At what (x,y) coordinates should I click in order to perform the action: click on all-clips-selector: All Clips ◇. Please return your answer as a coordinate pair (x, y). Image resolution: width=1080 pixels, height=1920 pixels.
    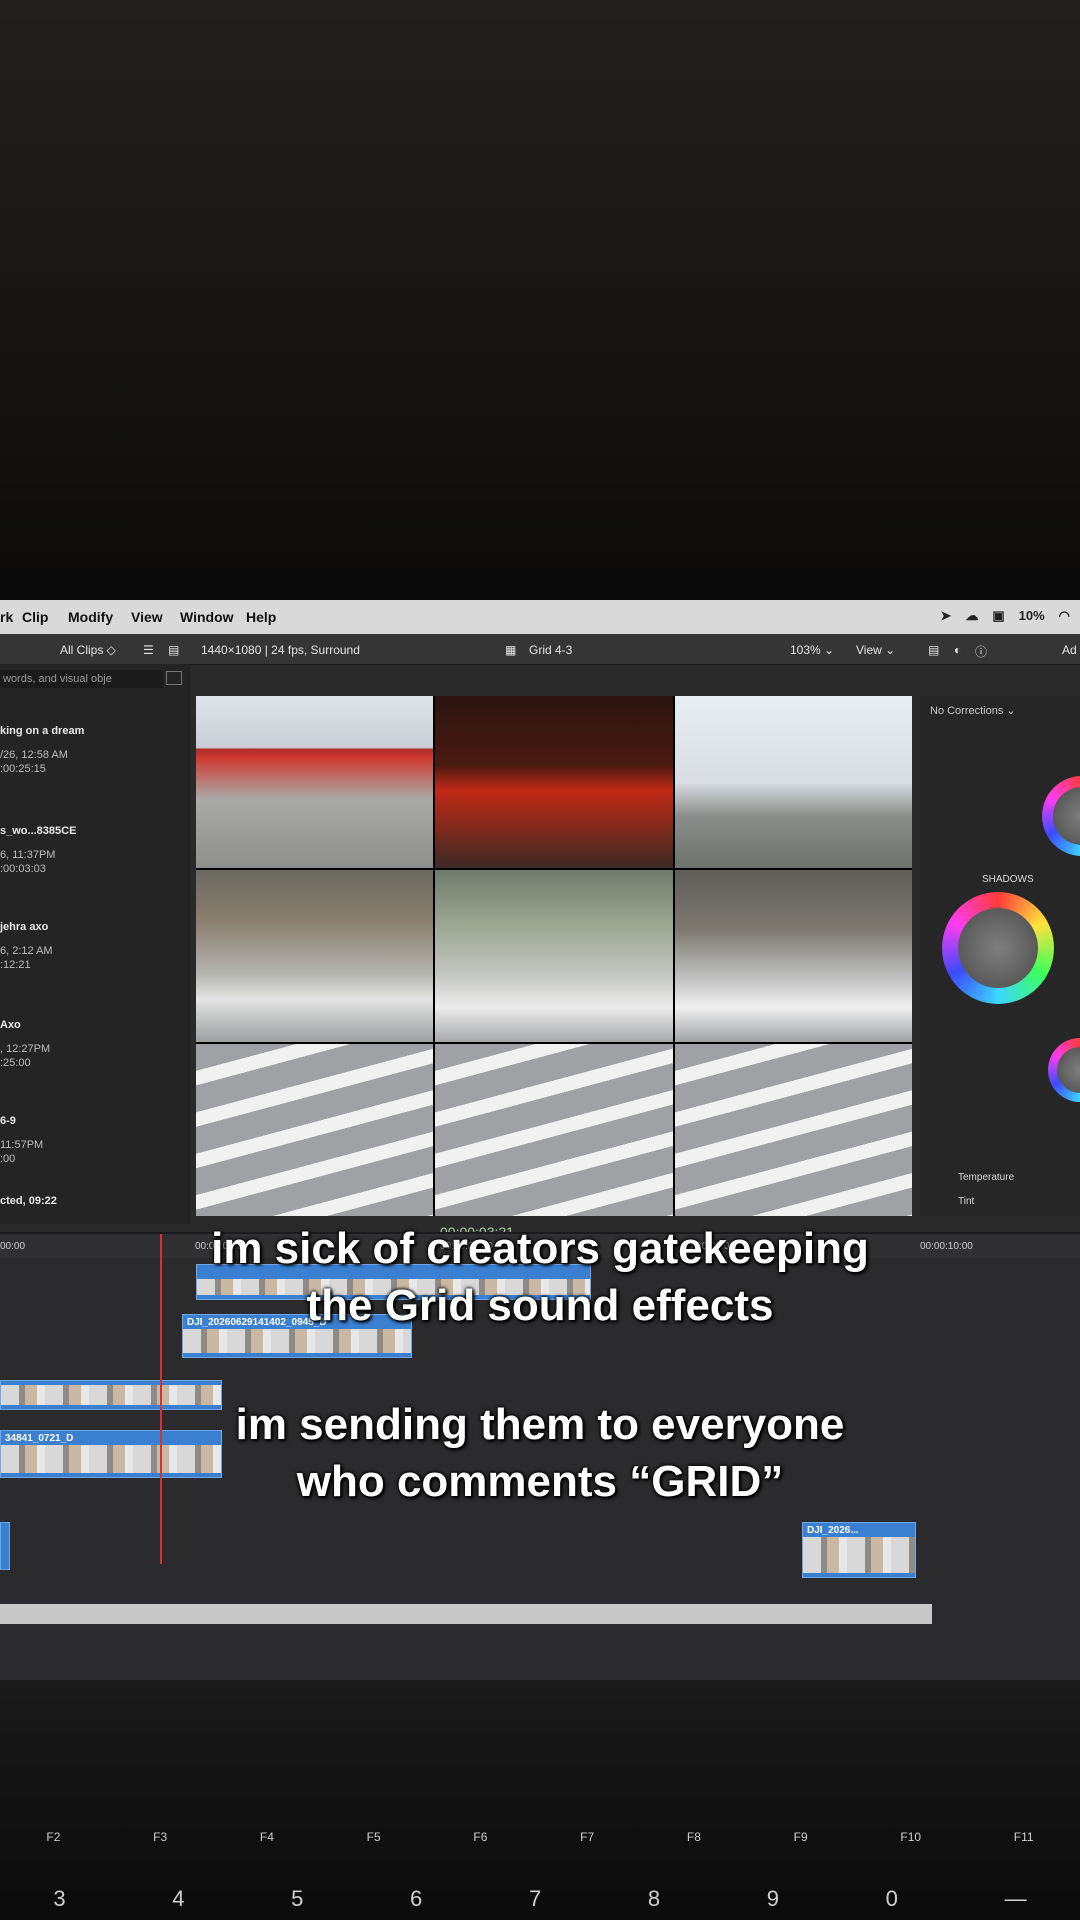
    Looking at the image, I should click on (88, 650).